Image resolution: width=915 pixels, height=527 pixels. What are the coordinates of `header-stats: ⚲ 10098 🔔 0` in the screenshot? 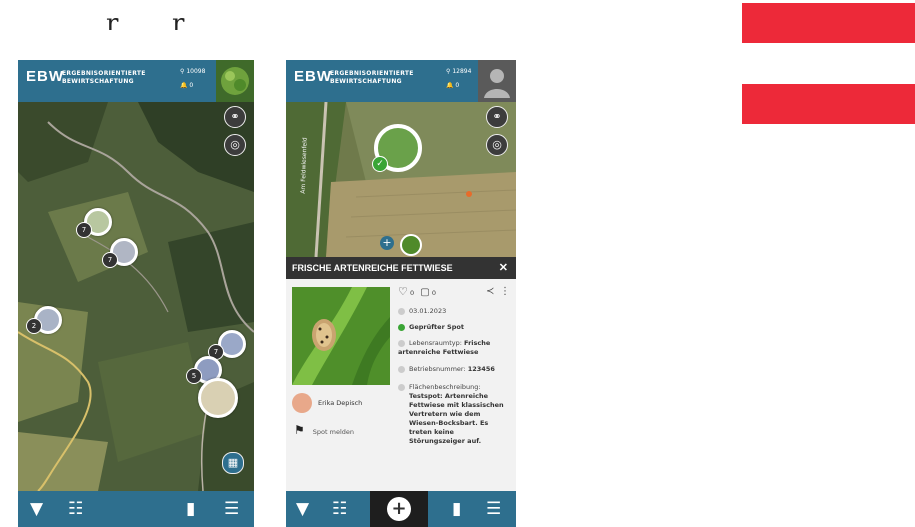 It's located at (192, 79).